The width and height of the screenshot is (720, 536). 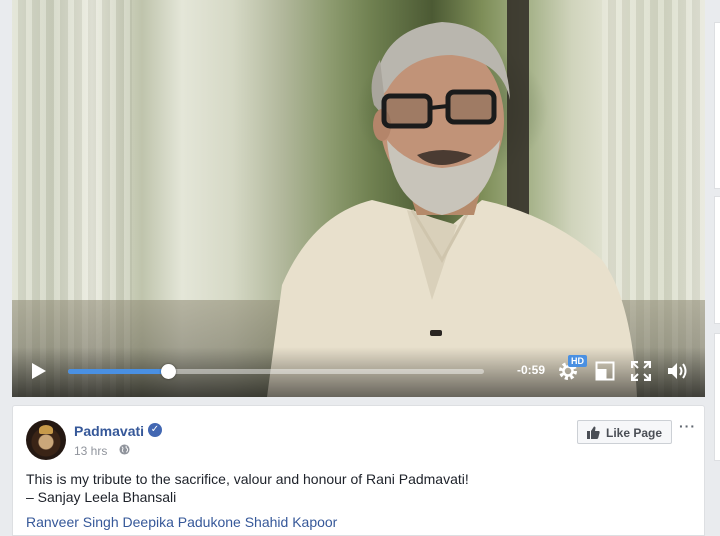 I want to click on progress-handle, so click(x=168, y=371).